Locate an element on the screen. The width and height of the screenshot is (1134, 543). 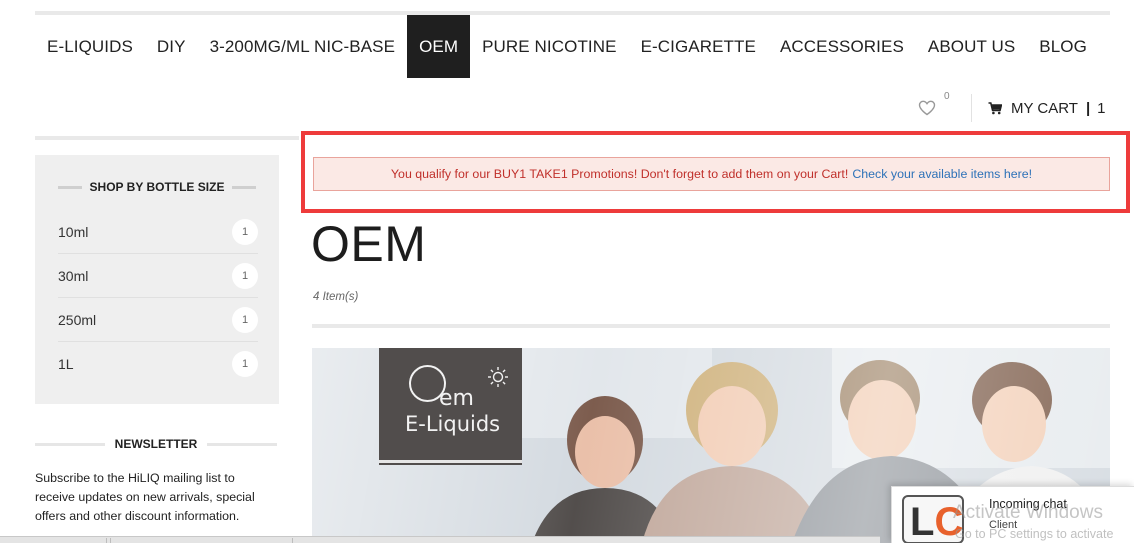
cart-label: MY CART is located at coordinates (1044, 108).